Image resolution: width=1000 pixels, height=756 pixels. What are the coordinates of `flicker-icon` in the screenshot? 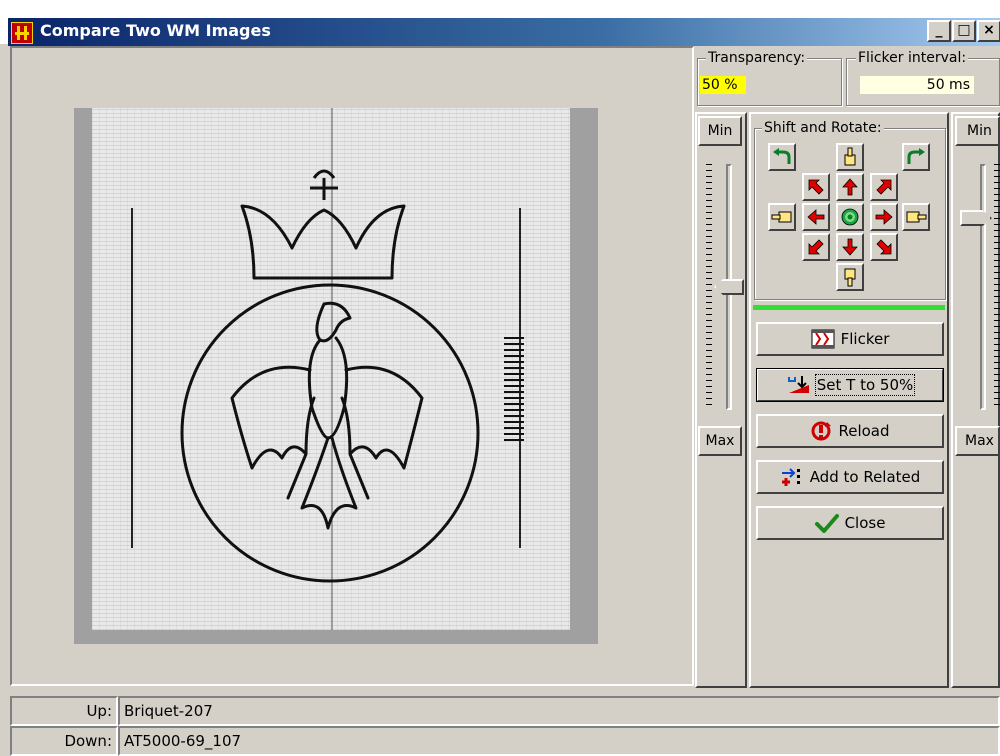 It's located at (823, 339).